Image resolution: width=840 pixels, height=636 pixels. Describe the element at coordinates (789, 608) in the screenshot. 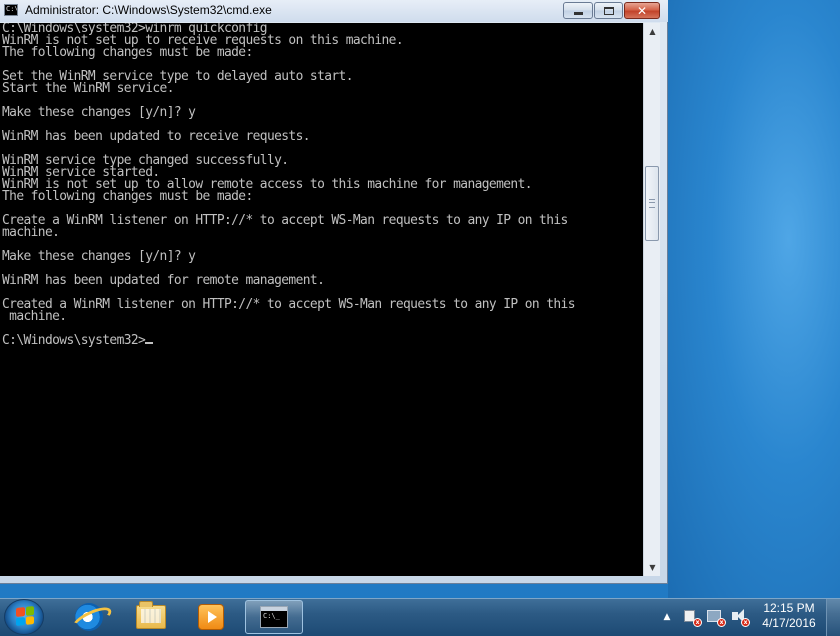

I see `clock-time: 12:15 PM` at that location.